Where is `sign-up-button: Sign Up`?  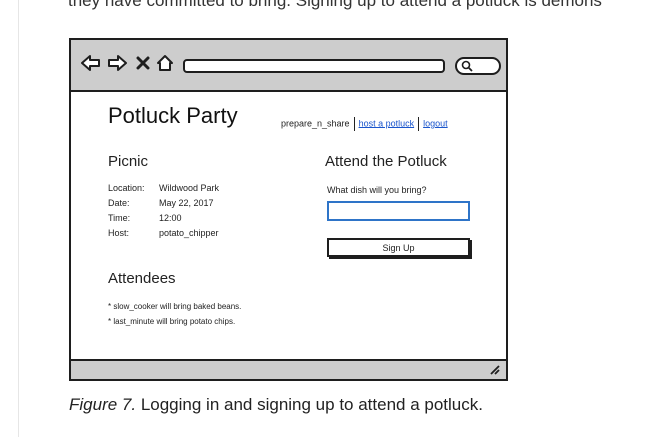 sign-up-button: Sign Up is located at coordinates (398, 247).